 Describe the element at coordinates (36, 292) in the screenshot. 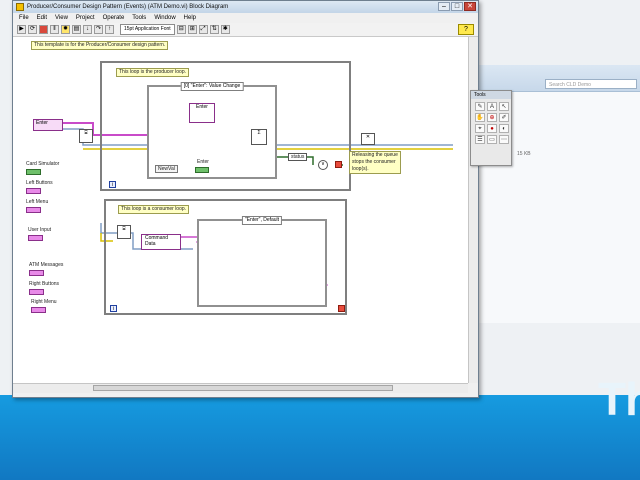

I see `right-buttons-terminal` at that location.